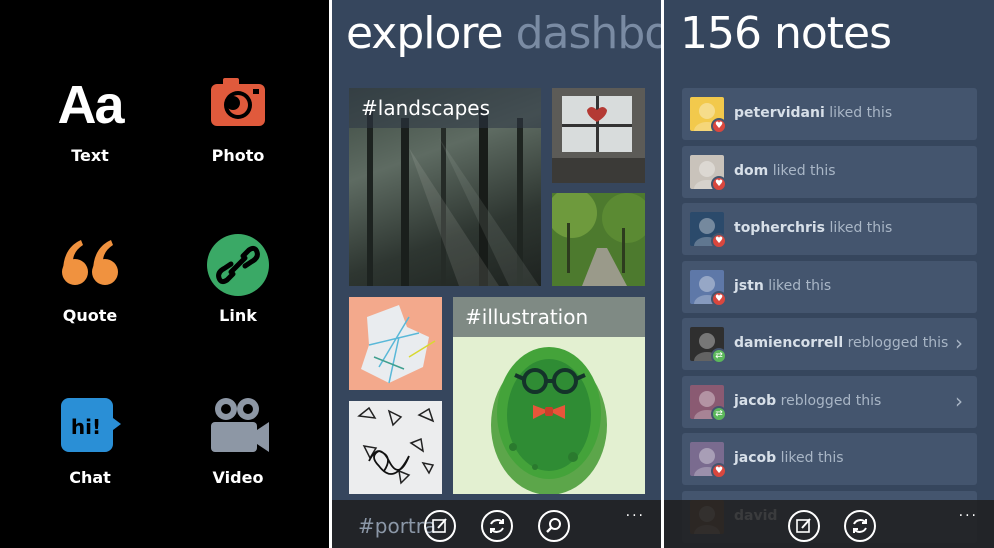 The height and width of the screenshot is (548, 994). What do you see at coordinates (549, 317) in the screenshot?
I see `illustration-tag: #illustration` at bounding box center [549, 317].